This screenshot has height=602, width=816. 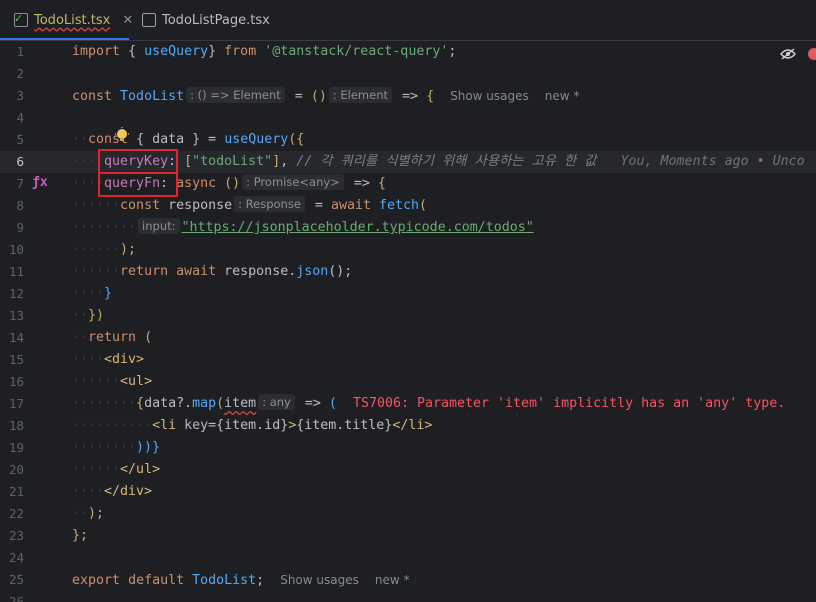 I want to click on identifier: data, so click(x=160, y=403).